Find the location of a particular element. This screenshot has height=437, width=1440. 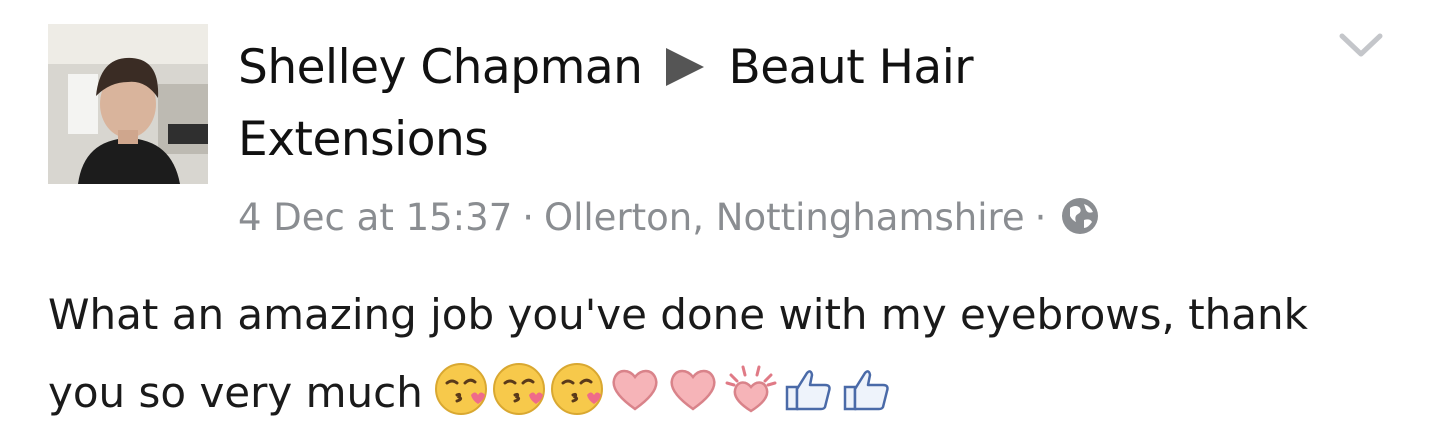

growing-heart-icon is located at coordinates (751, 389).